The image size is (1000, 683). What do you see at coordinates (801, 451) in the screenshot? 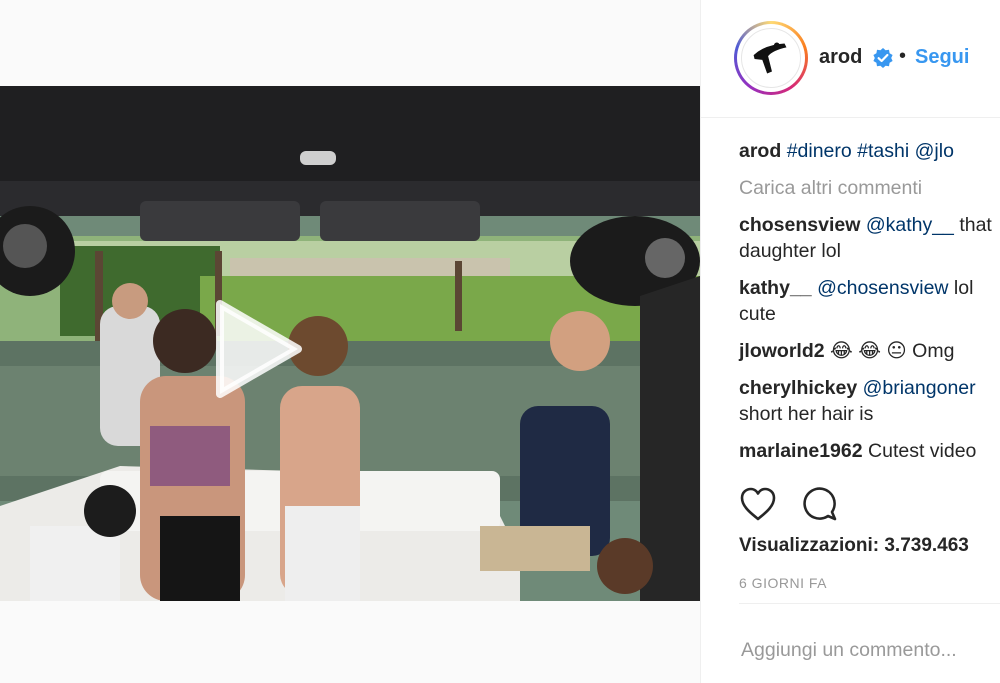
I see `comment-username: marlaine1962` at bounding box center [801, 451].